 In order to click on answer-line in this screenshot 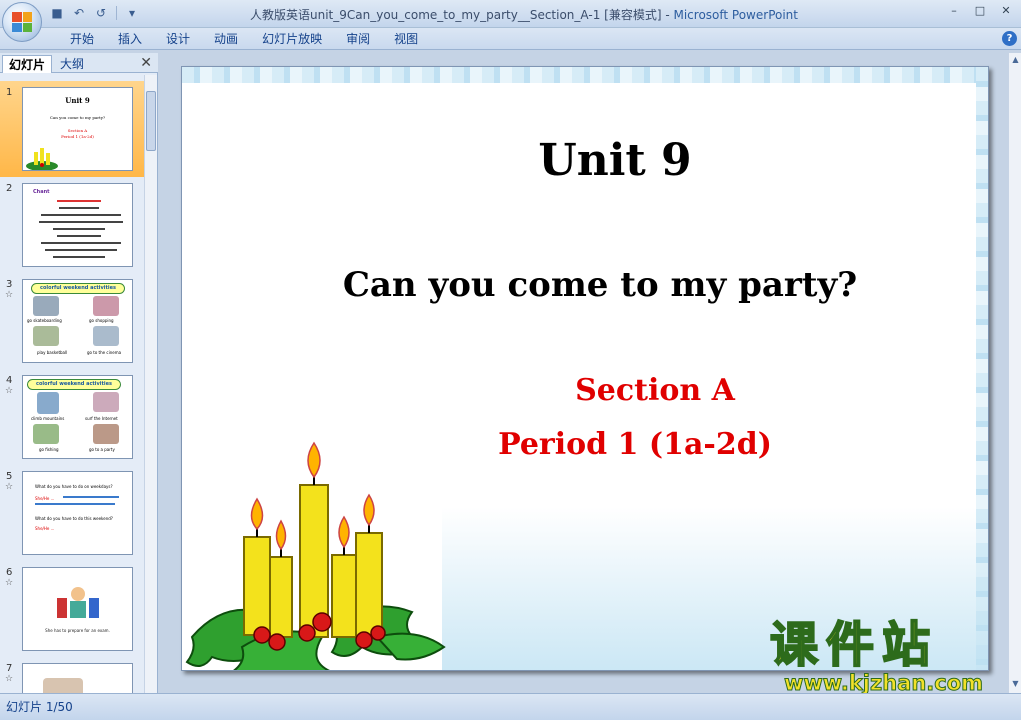, I will do `click(91, 497)`.